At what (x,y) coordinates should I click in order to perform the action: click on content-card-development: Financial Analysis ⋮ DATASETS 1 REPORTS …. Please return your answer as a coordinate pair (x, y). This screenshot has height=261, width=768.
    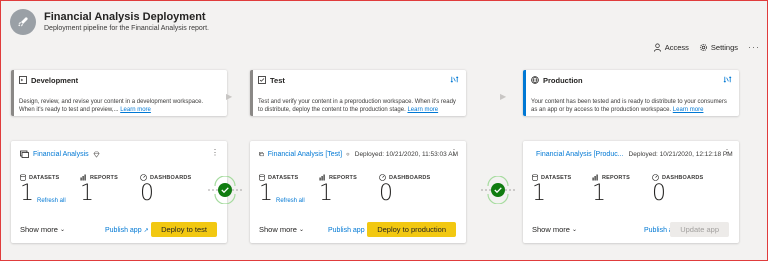
    Looking at the image, I should click on (119, 192).